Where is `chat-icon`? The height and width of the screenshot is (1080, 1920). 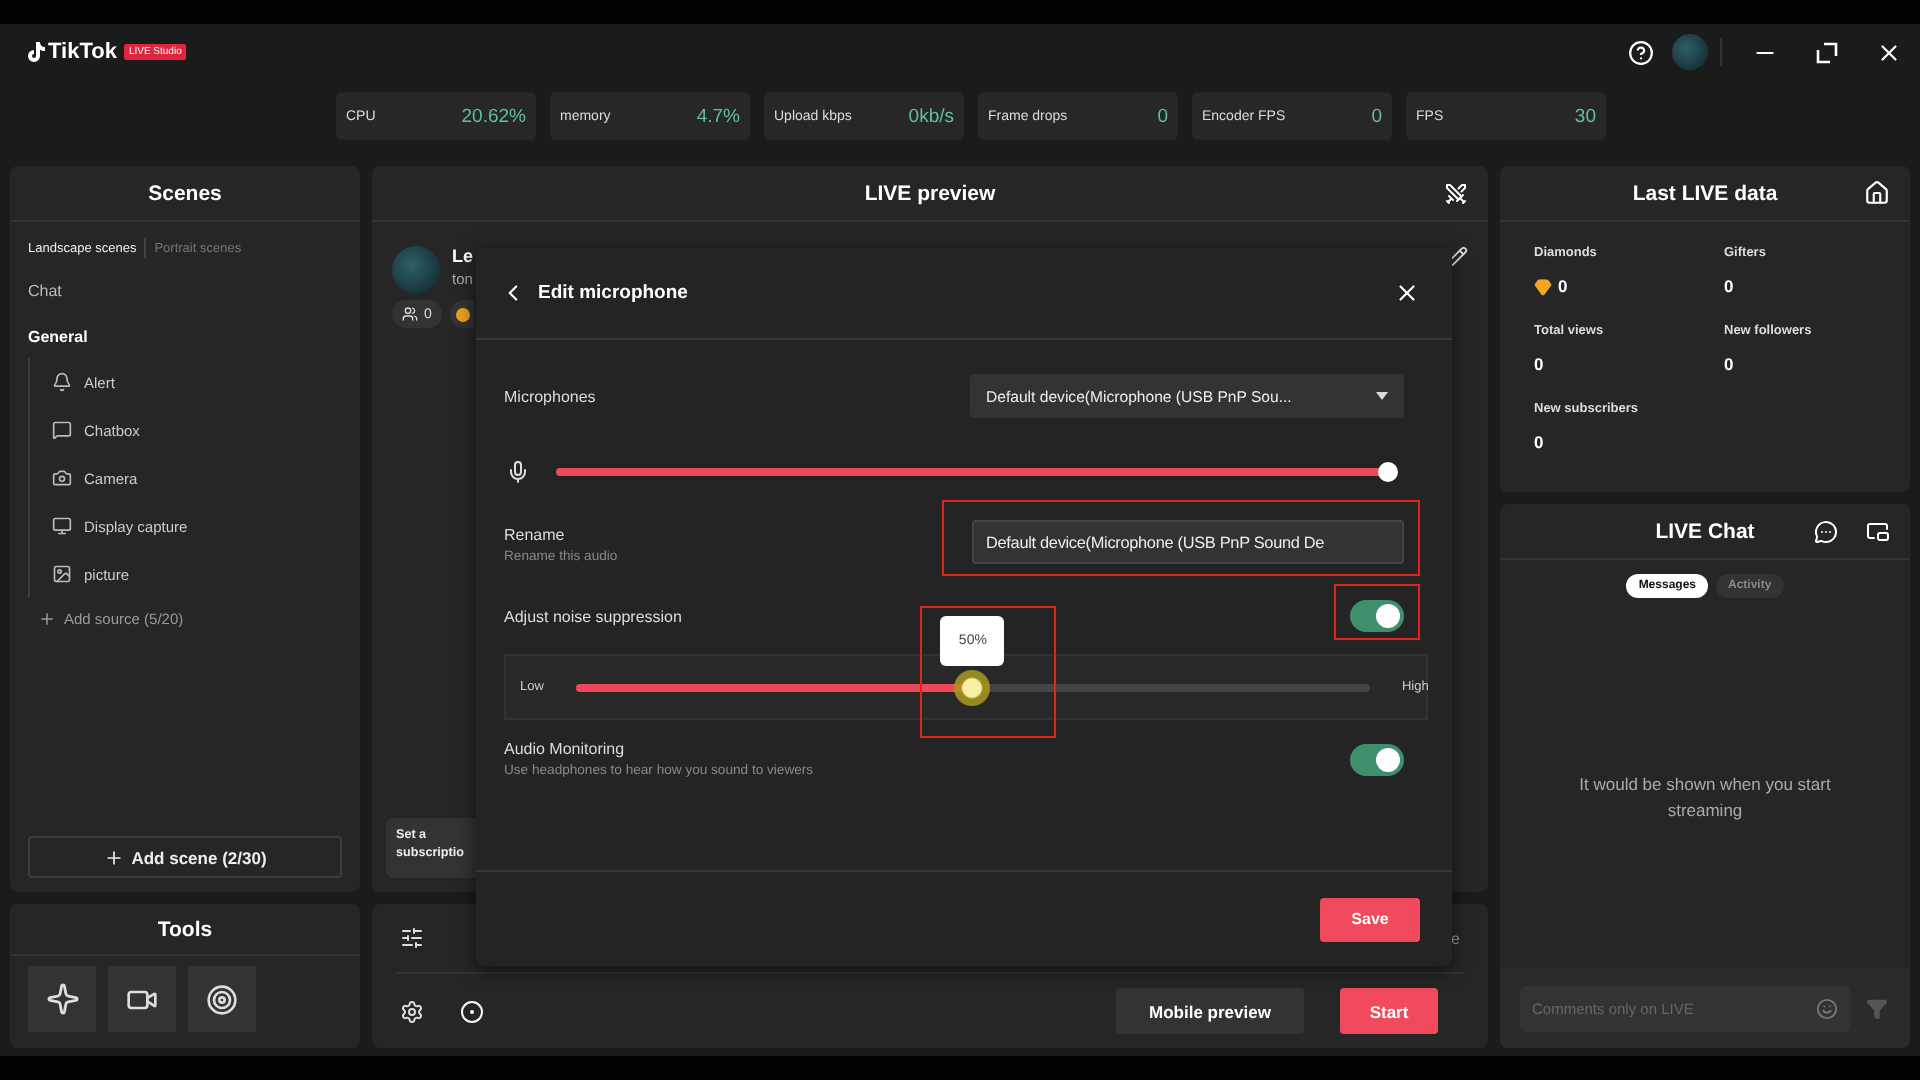
chat-icon is located at coordinates (62, 430).